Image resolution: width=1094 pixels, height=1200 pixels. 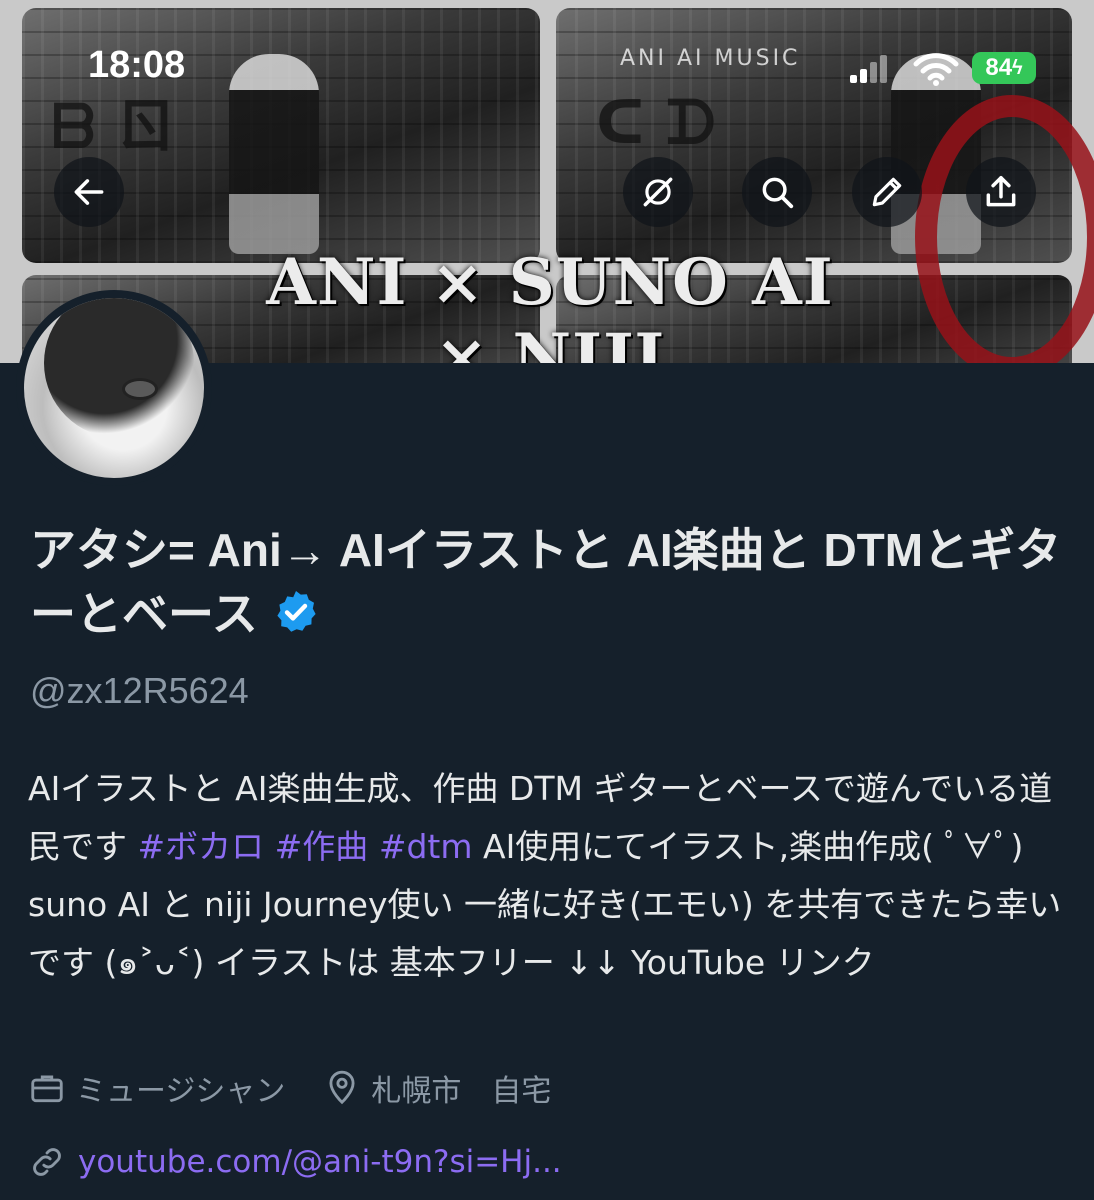 What do you see at coordinates (119, 368) in the screenshot?
I see `avatar-hair` at bounding box center [119, 368].